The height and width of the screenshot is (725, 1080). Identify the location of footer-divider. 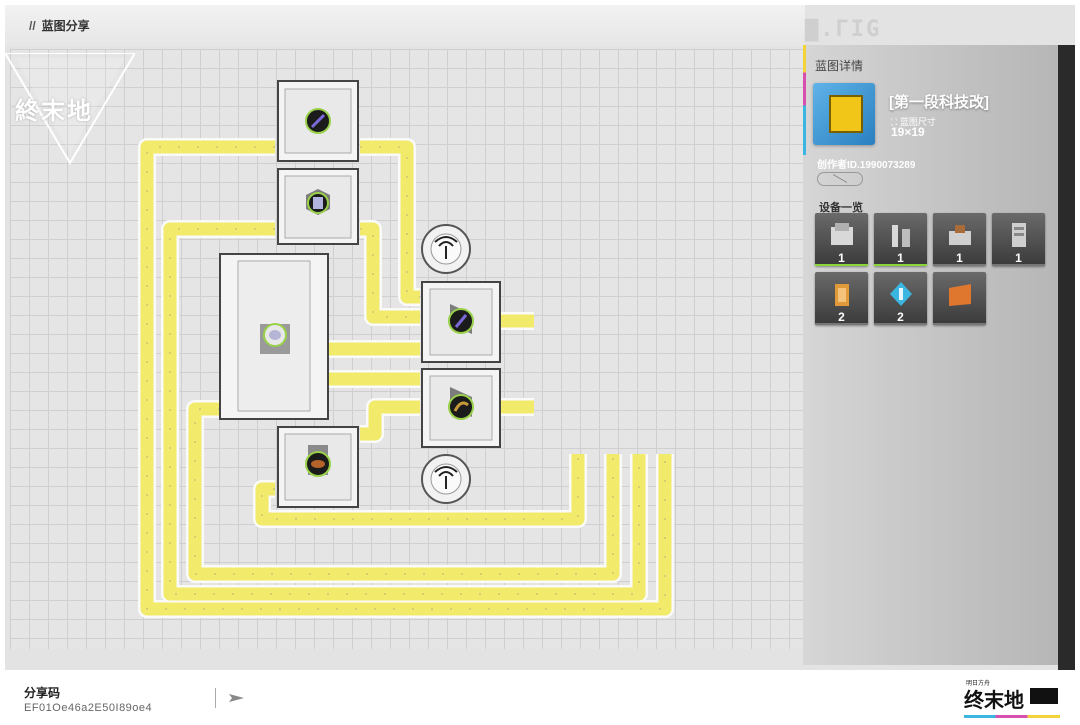
(215, 698).